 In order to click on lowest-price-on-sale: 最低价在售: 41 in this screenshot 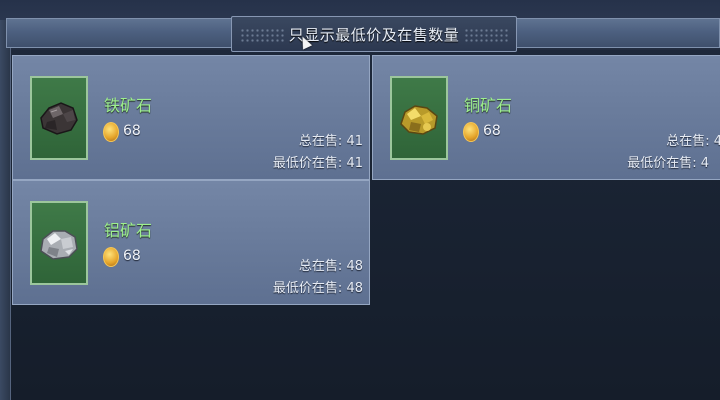, I will do `click(318, 161)`.